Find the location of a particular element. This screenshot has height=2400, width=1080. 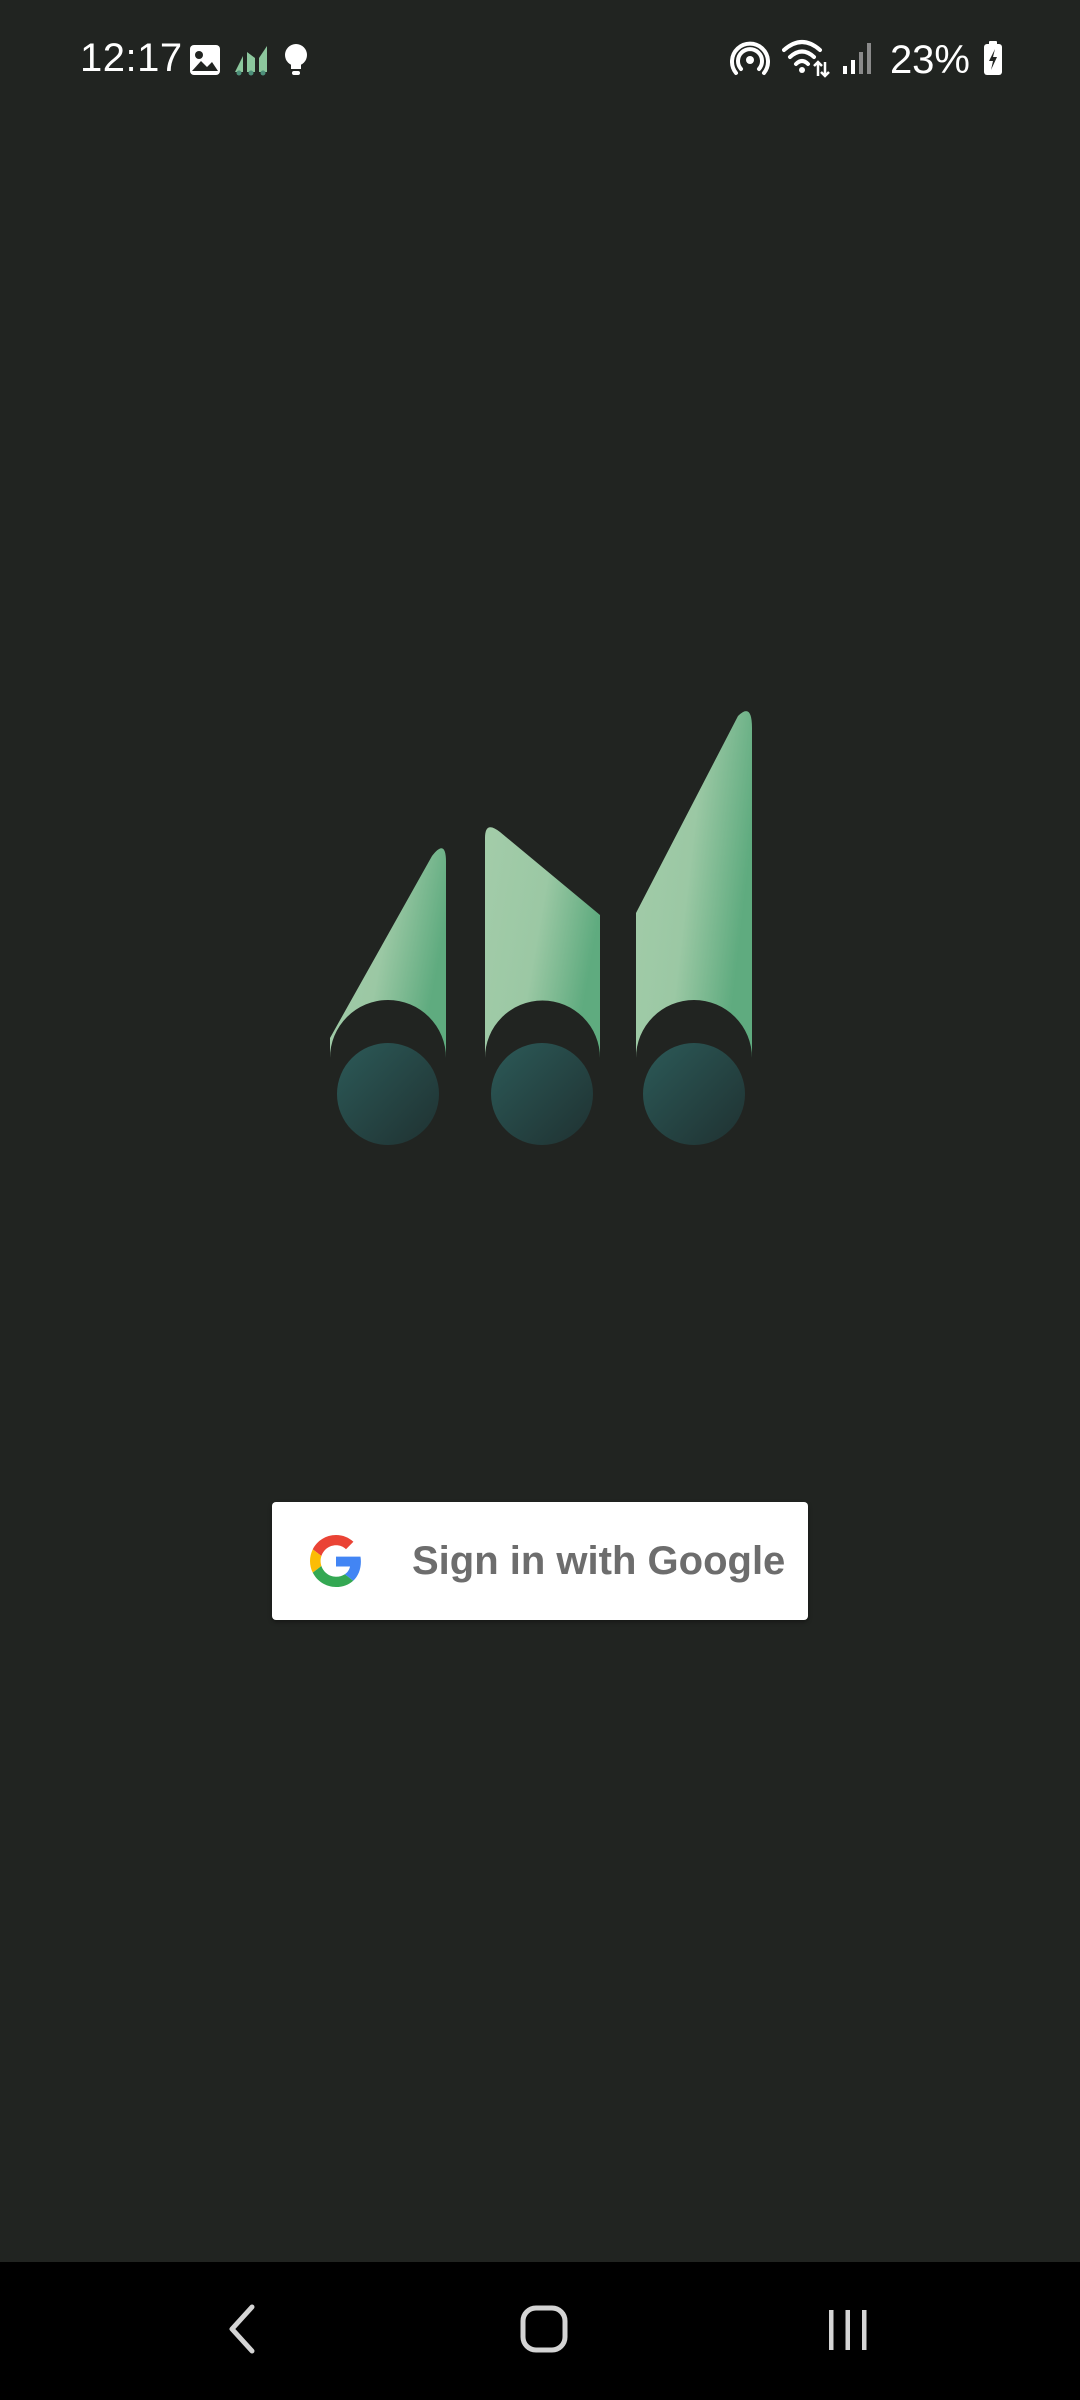

recents-icon is located at coordinates (848, 2331).